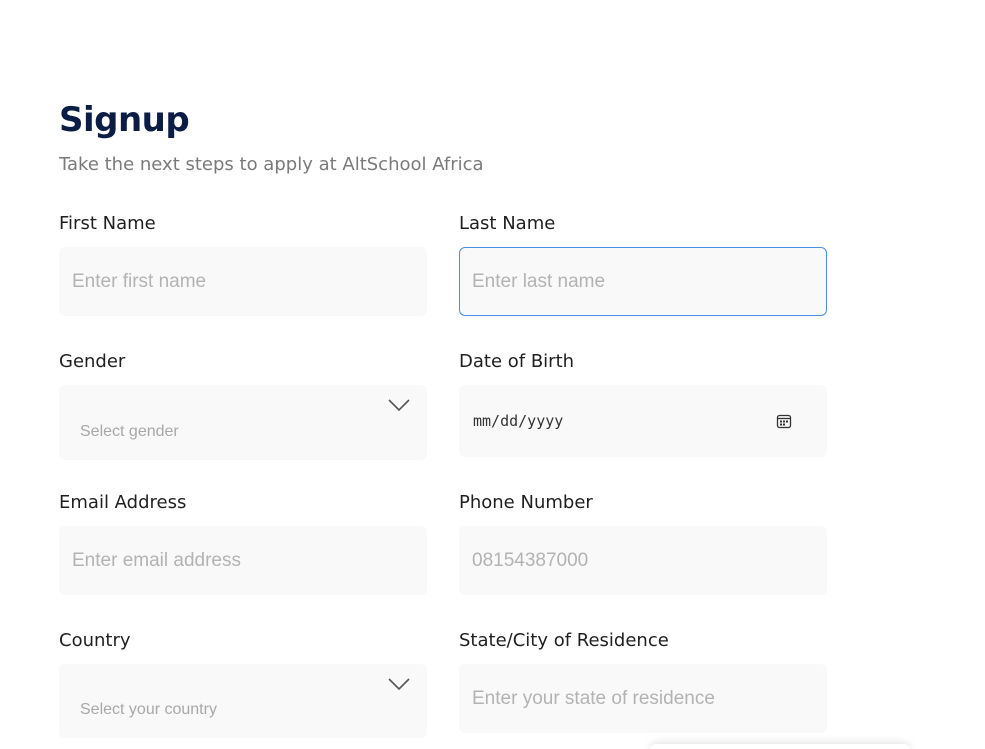 This screenshot has width=985, height=749. I want to click on first-name-label: First Name, so click(107, 223).